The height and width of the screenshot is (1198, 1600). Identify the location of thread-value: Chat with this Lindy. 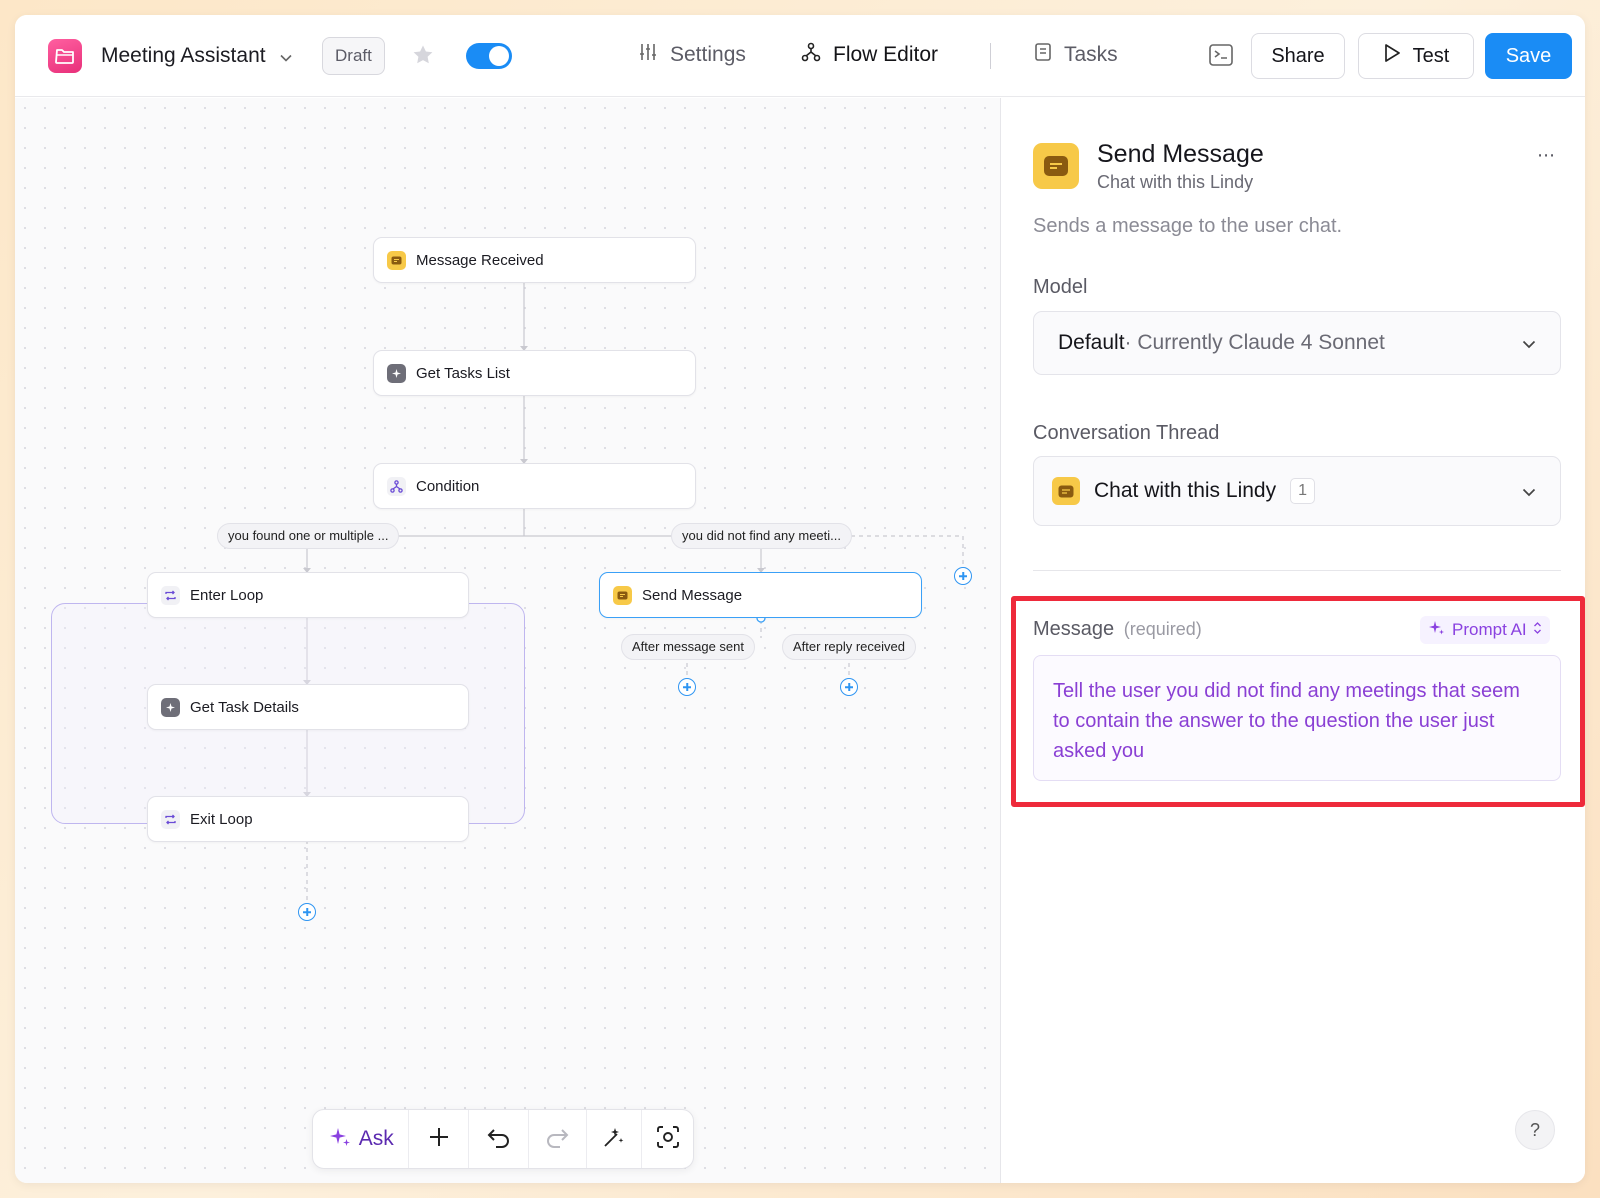
(1185, 490).